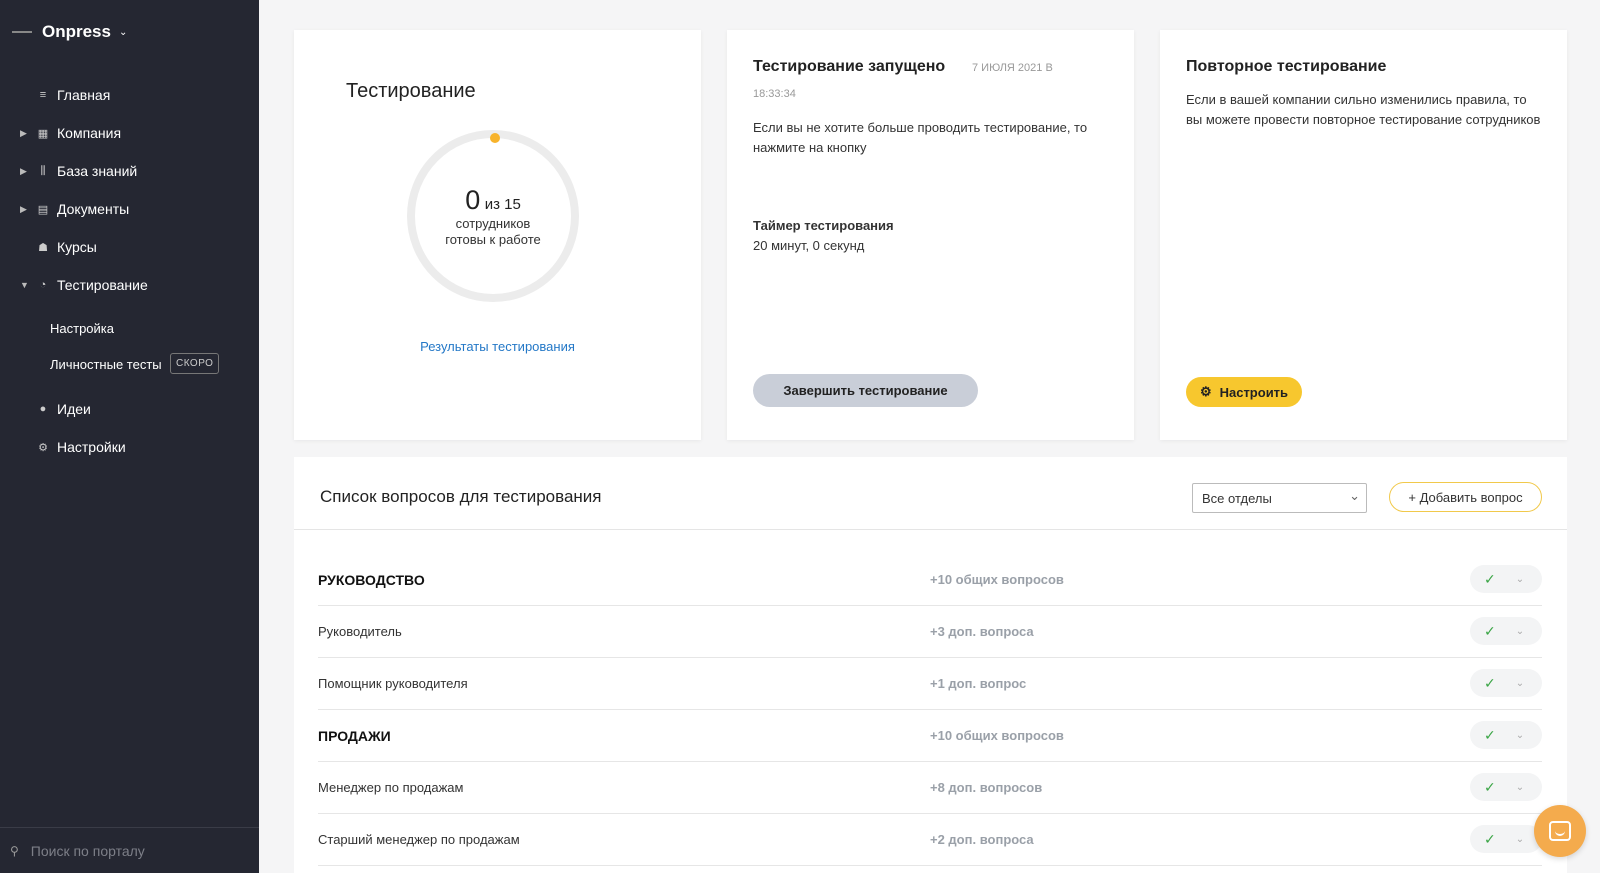 Image resolution: width=1600 pixels, height=873 pixels. What do you see at coordinates (84, 95) in the screenshot?
I see `sidebar-item-label: Главная` at bounding box center [84, 95].